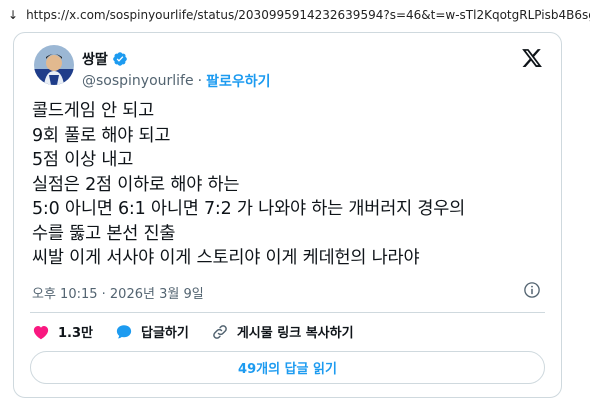  Describe the element at coordinates (287, 367) in the screenshot. I see `read-replies-button: 49개의 답글 읽기` at that location.